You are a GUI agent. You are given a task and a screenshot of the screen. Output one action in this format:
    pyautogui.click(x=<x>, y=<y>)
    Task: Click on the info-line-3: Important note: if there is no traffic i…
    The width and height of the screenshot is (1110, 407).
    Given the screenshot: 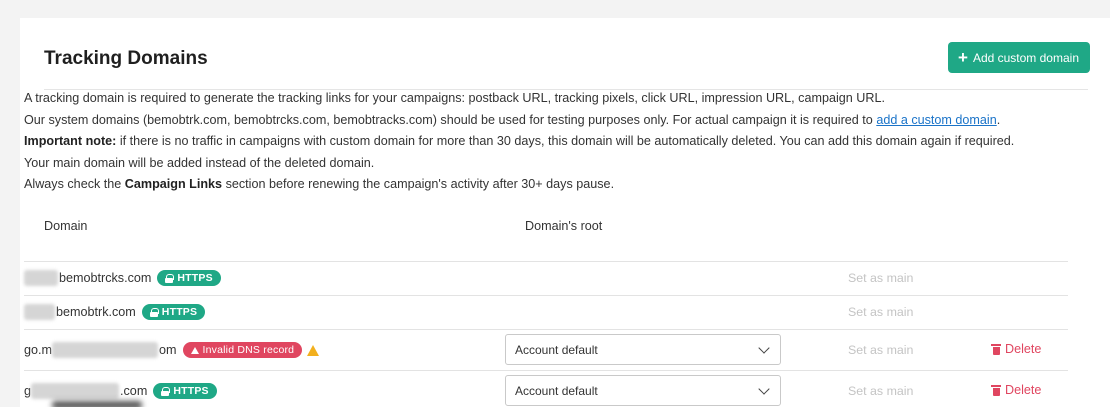 What is the action you would take?
    pyautogui.click(x=549, y=142)
    